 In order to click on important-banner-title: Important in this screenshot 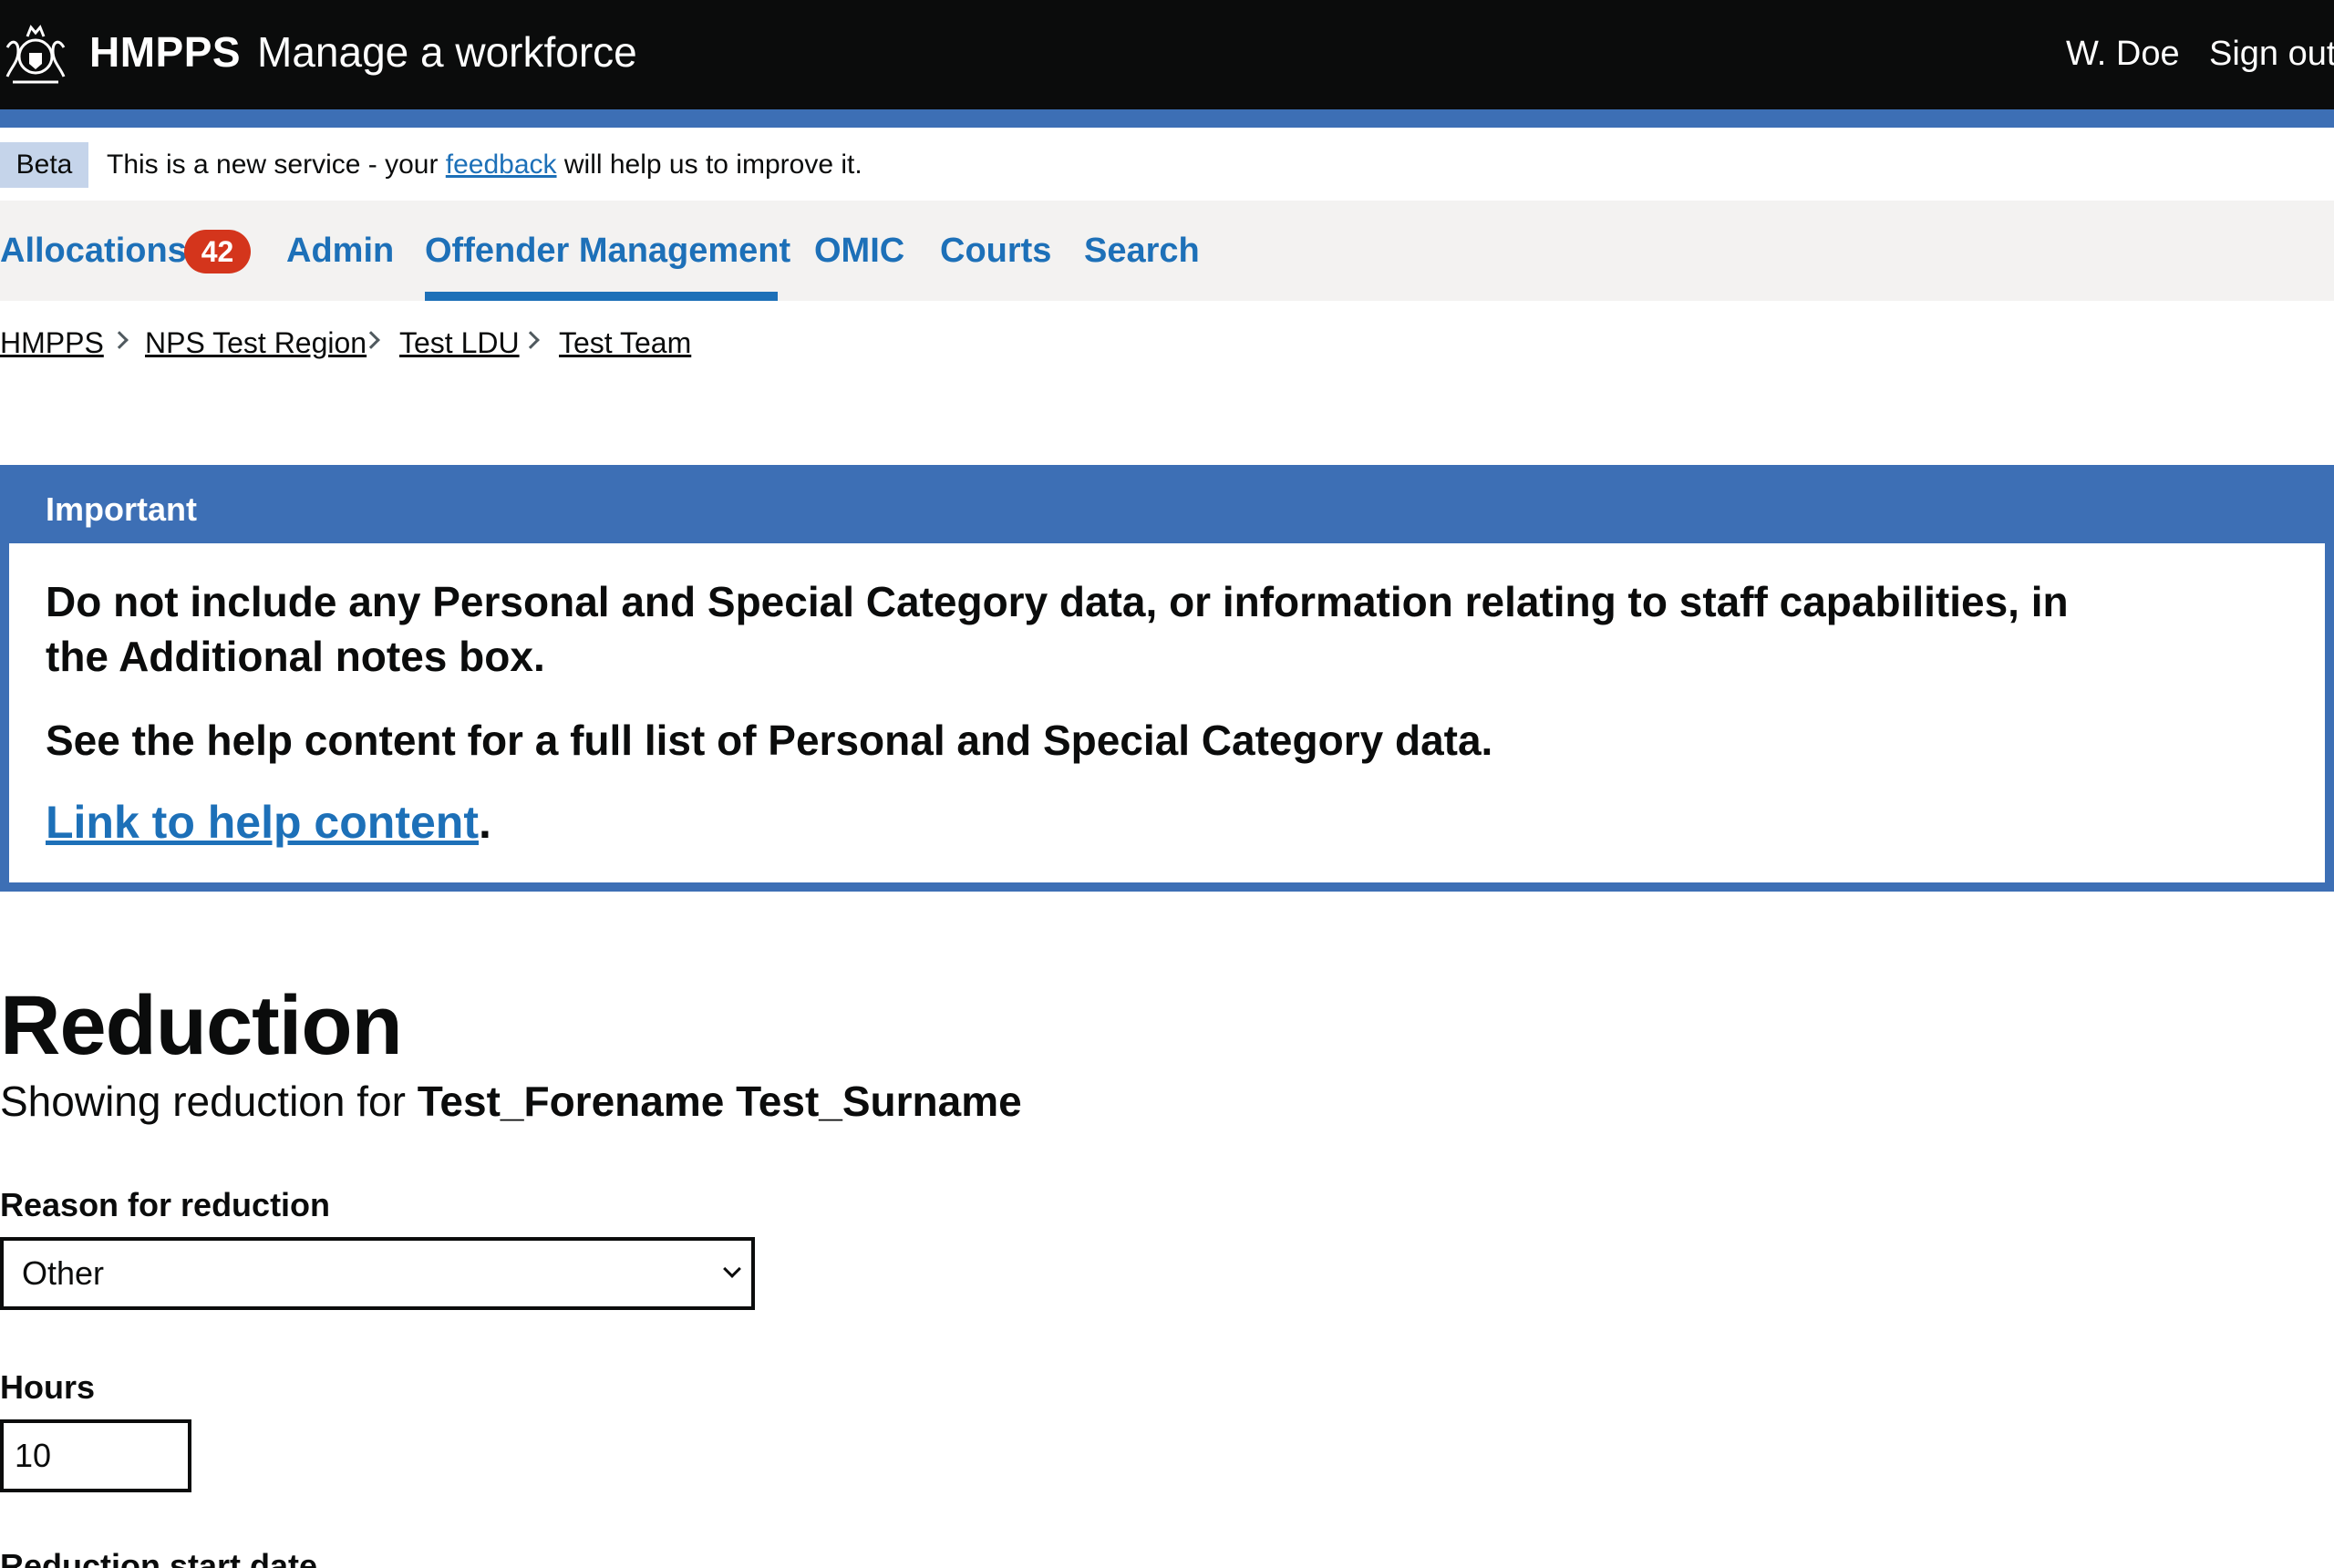, I will do `click(121, 509)`.